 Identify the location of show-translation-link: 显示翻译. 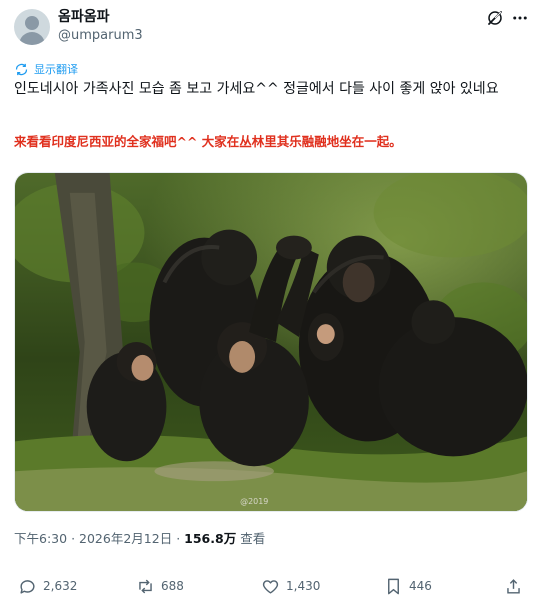
(46, 69).